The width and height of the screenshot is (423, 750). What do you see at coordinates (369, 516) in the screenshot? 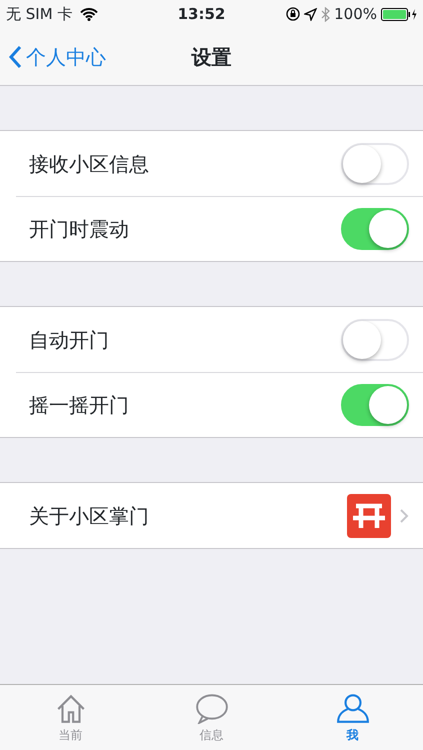
I see `app-logo-icon` at bounding box center [369, 516].